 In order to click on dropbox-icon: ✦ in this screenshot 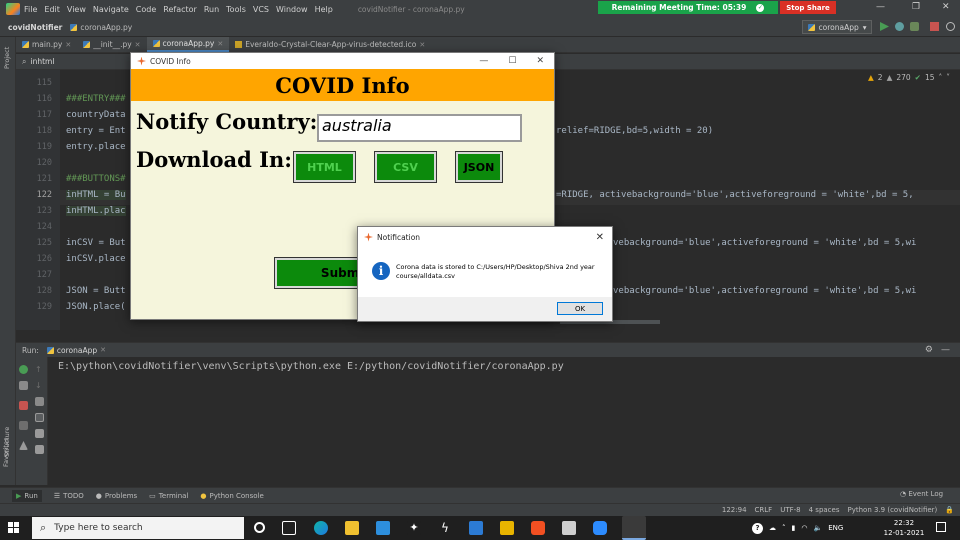, I will do `click(414, 528)`.